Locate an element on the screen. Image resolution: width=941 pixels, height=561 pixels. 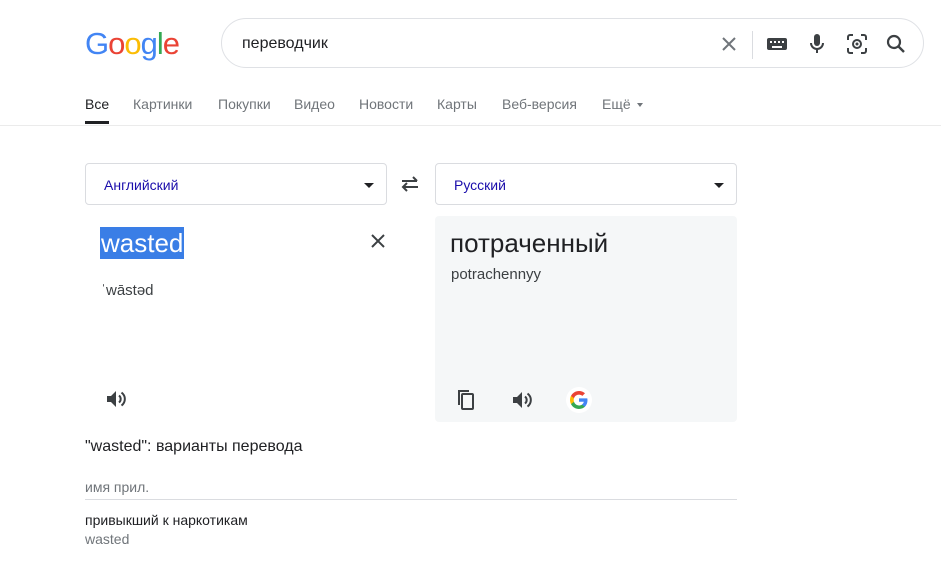
logo-letter: G is located at coordinates (97, 43).